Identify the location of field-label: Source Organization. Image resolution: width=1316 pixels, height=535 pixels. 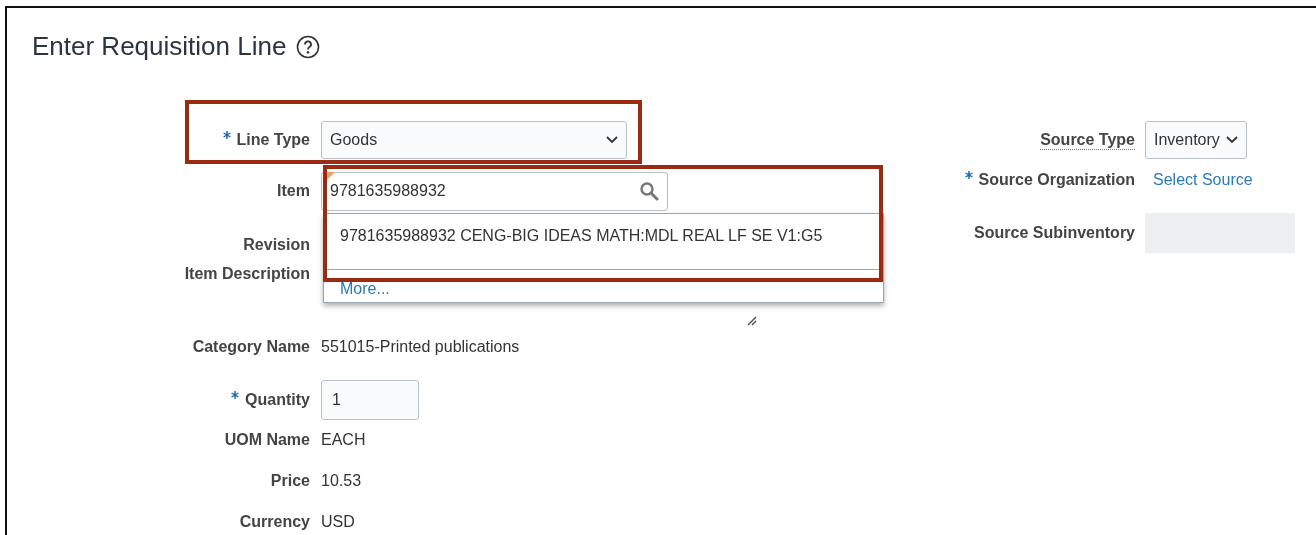
(1056, 180).